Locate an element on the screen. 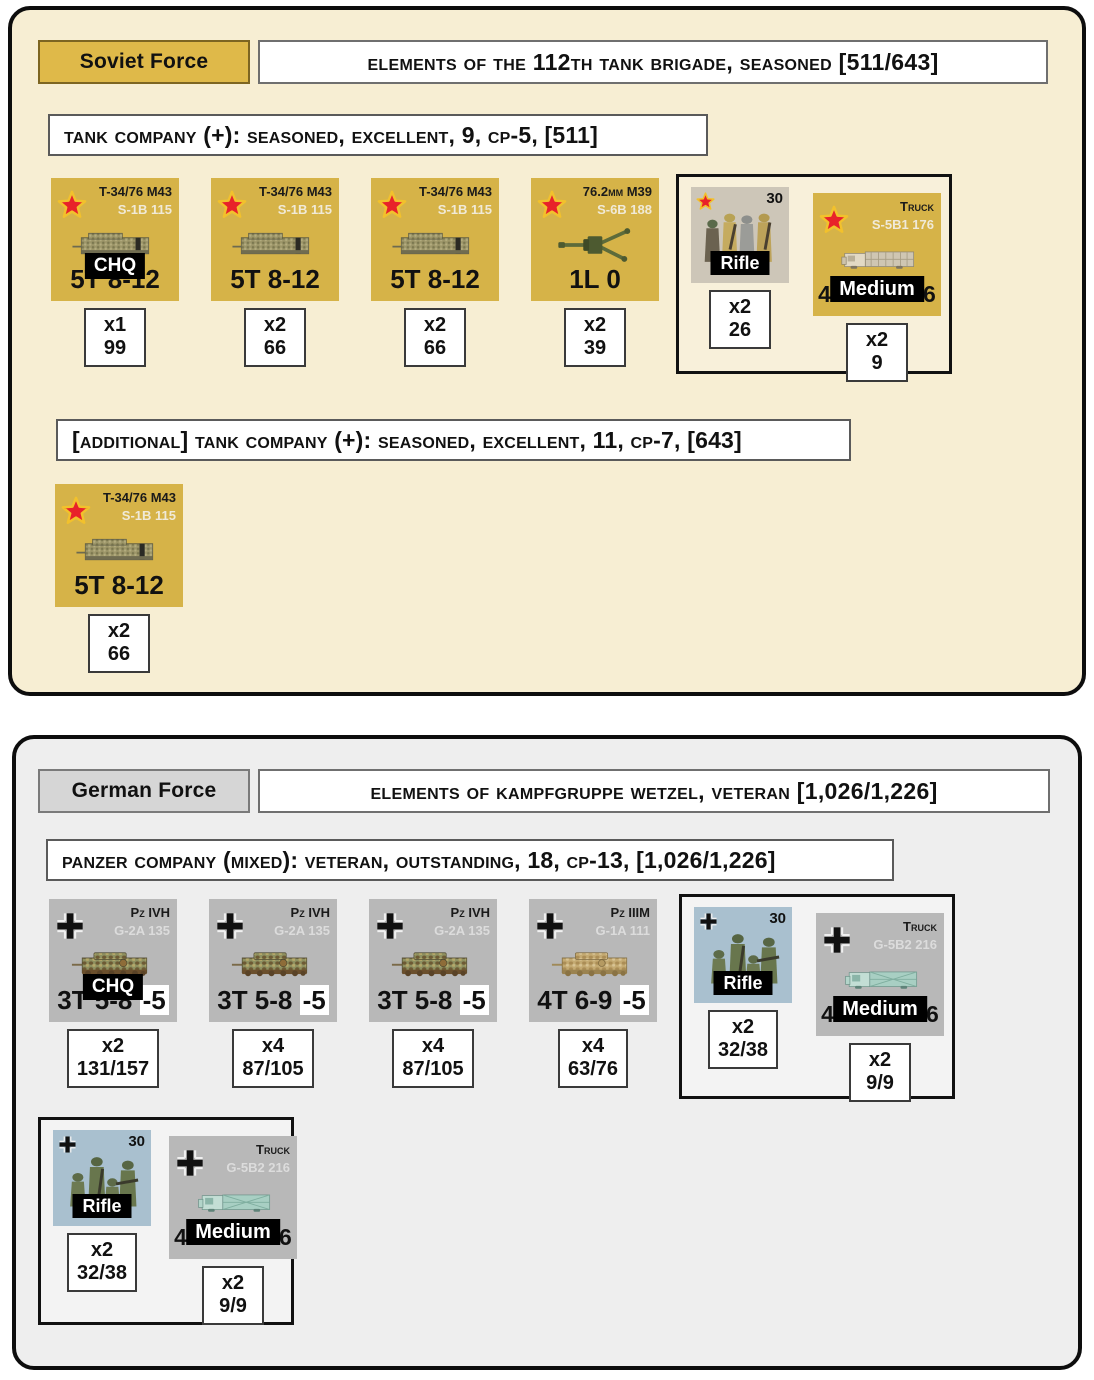 The image size is (1094, 1380). unit-counter: T-34/76 M43 S-1B 115 5T 8-12 CHQ is located at coordinates (115, 239).